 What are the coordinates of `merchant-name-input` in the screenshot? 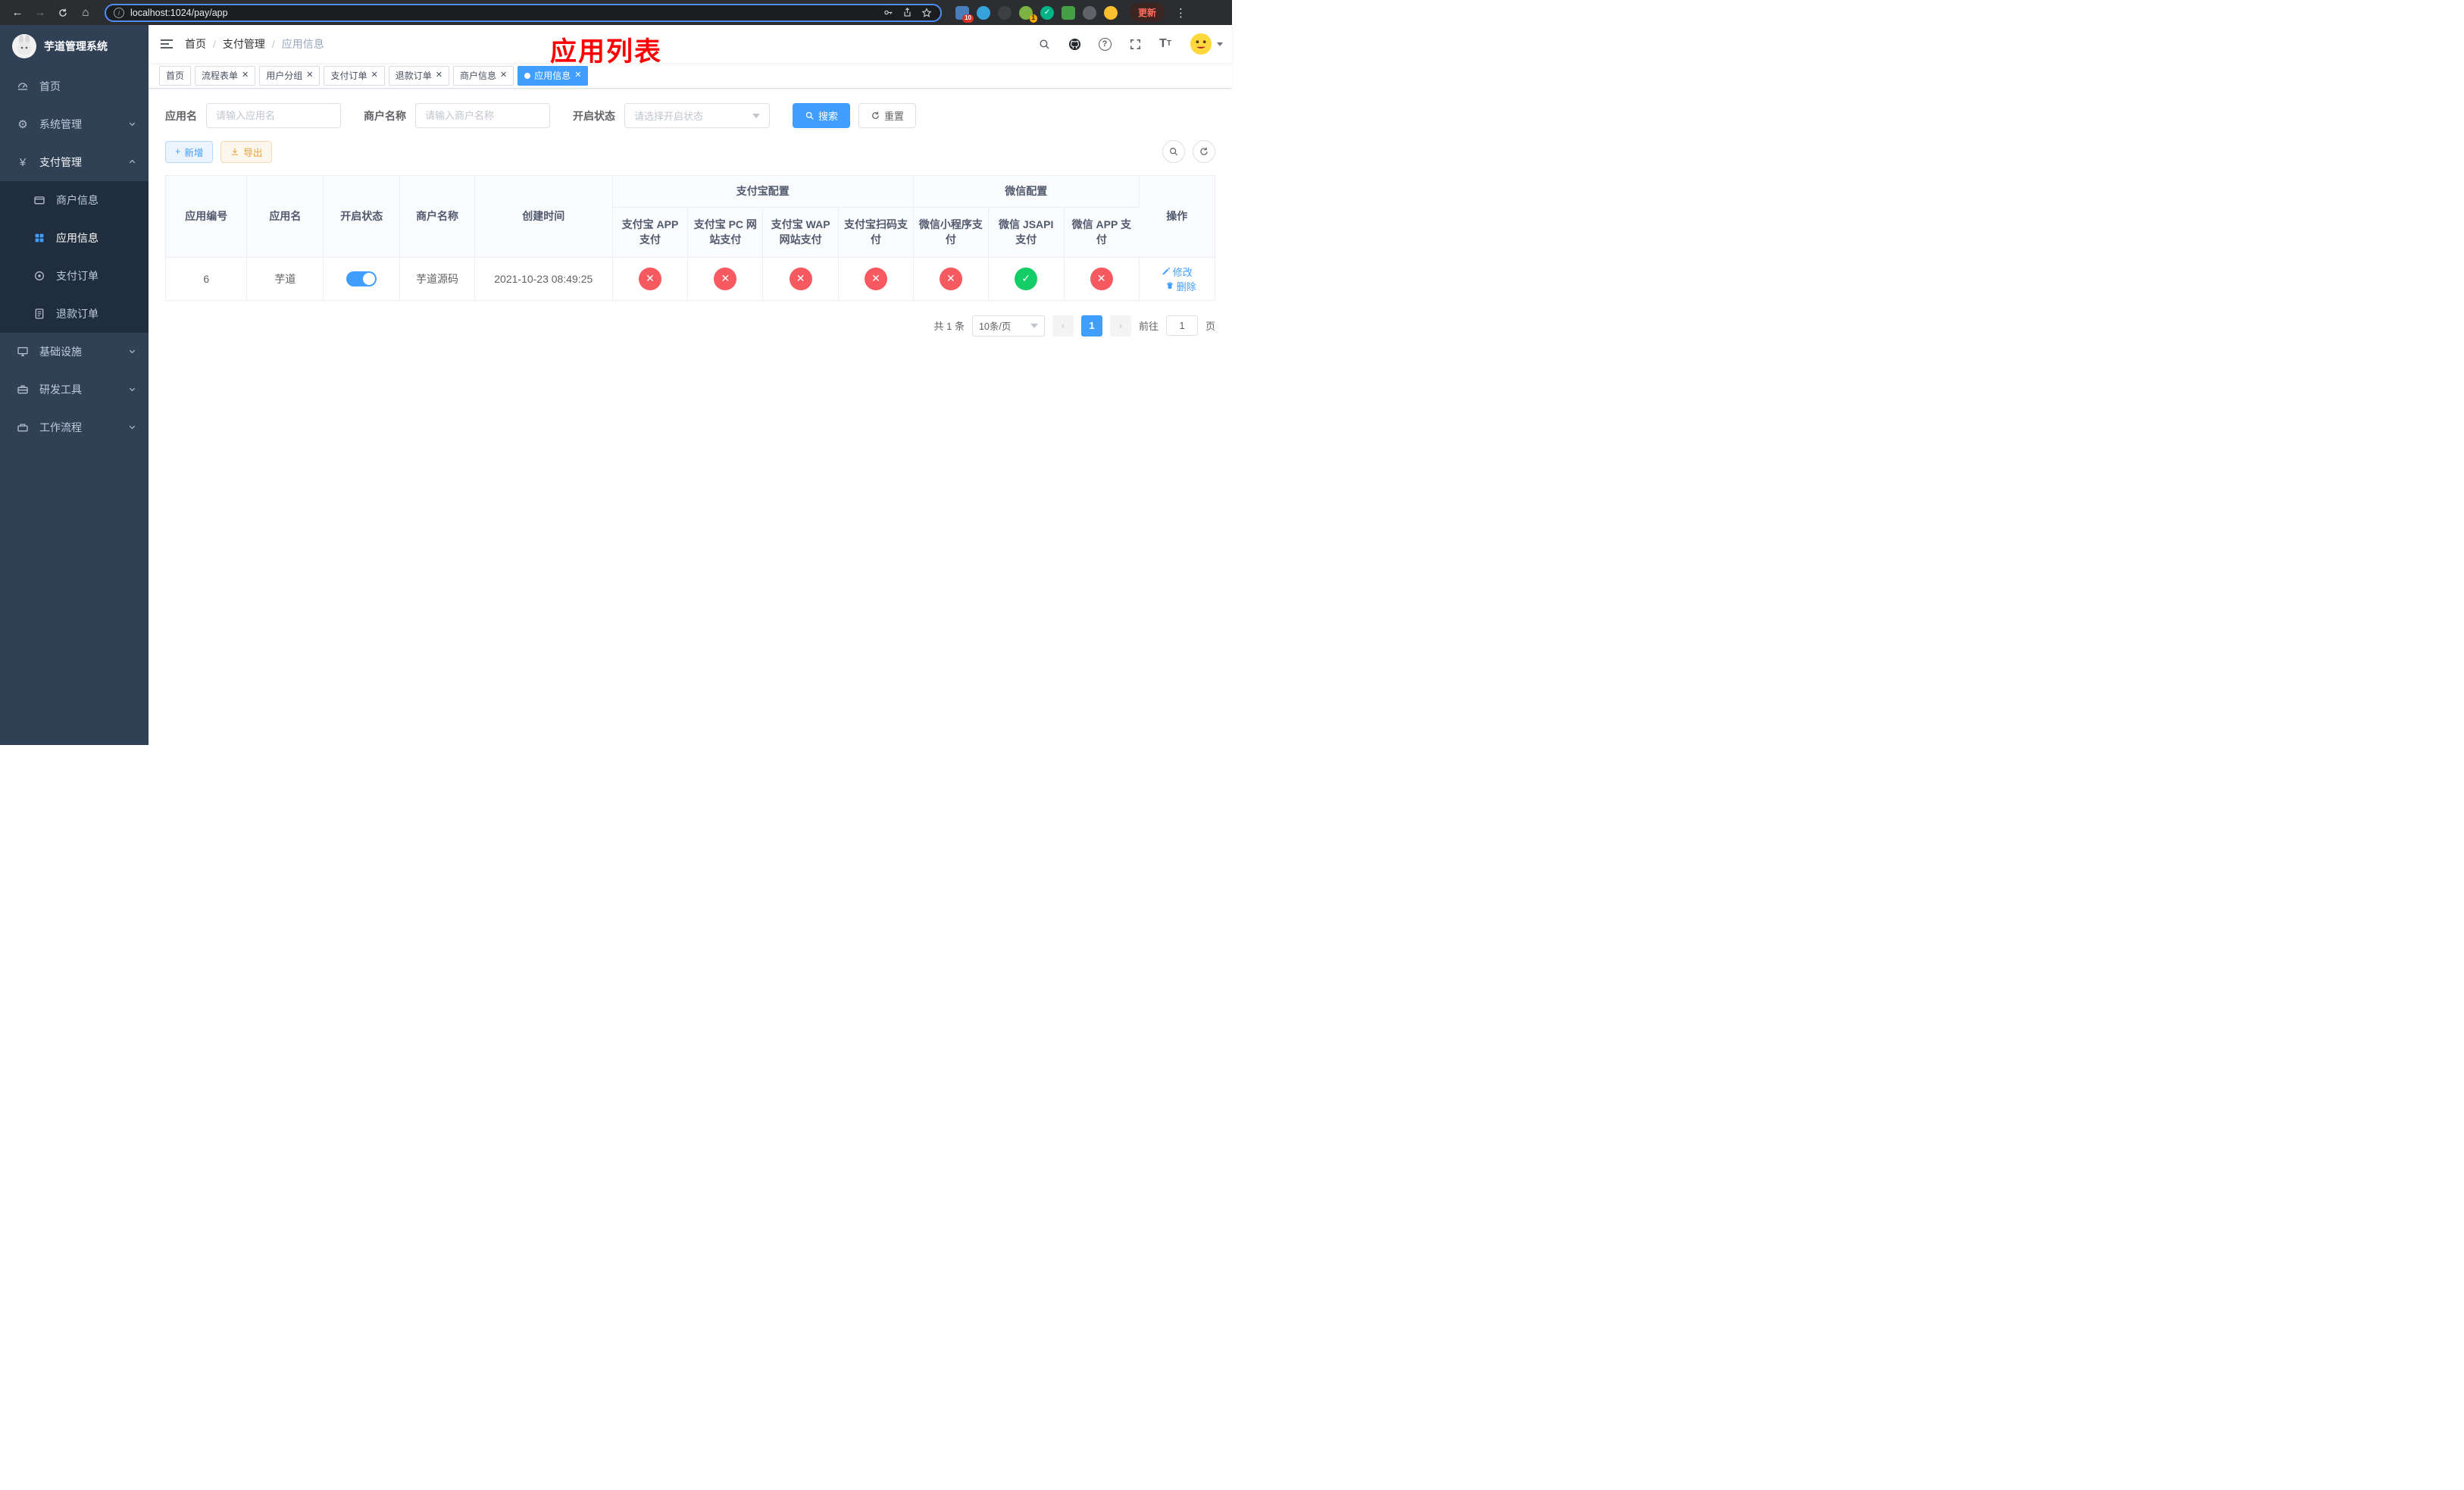 It's located at (482, 115).